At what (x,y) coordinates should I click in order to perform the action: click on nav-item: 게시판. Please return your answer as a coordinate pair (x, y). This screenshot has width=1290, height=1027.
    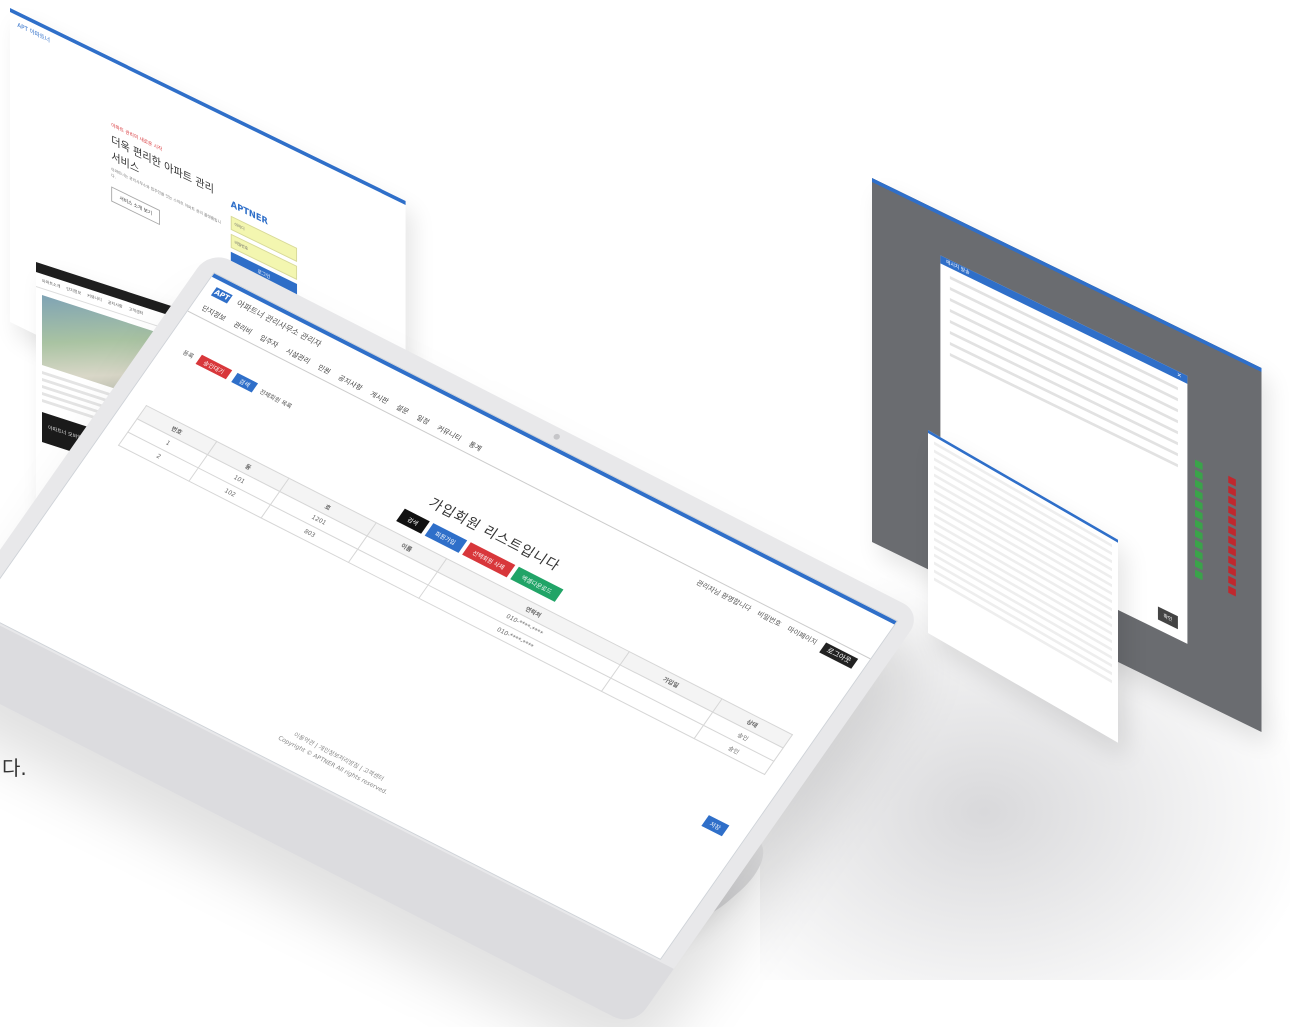
    Looking at the image, I should click on (379, 397).